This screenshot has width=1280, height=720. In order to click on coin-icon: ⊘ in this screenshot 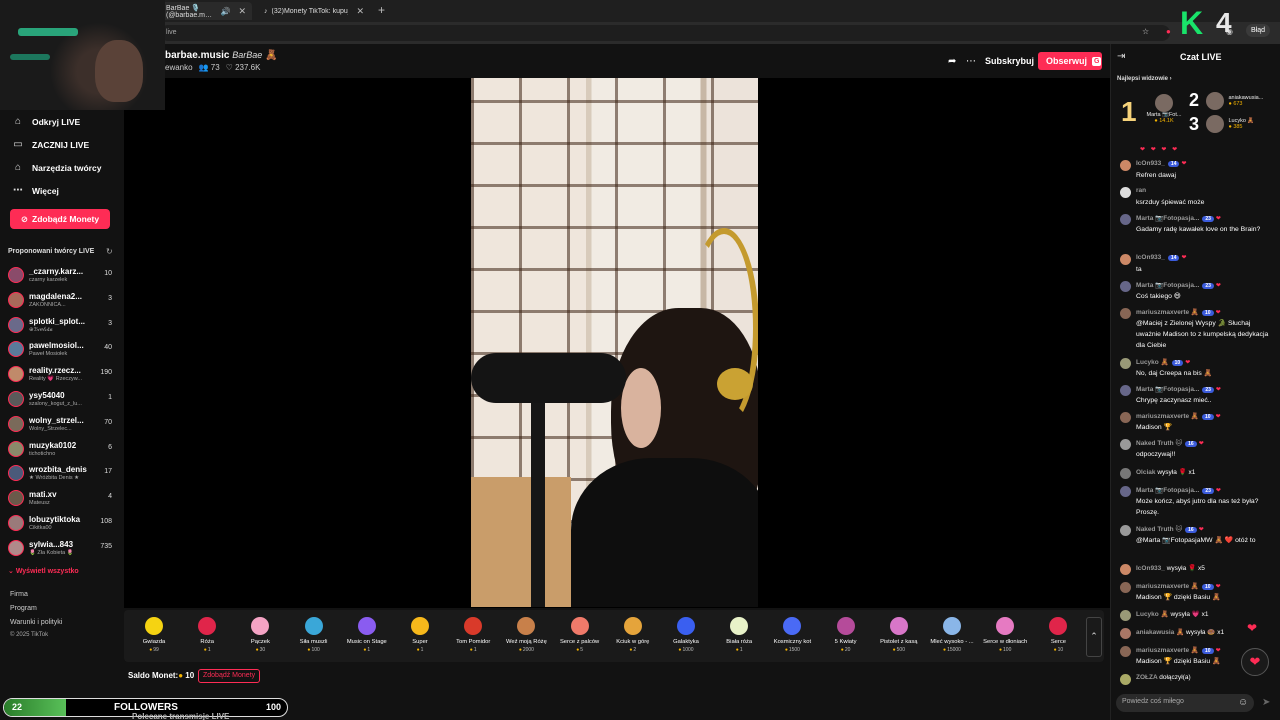, I will do `click(24, 218)`.